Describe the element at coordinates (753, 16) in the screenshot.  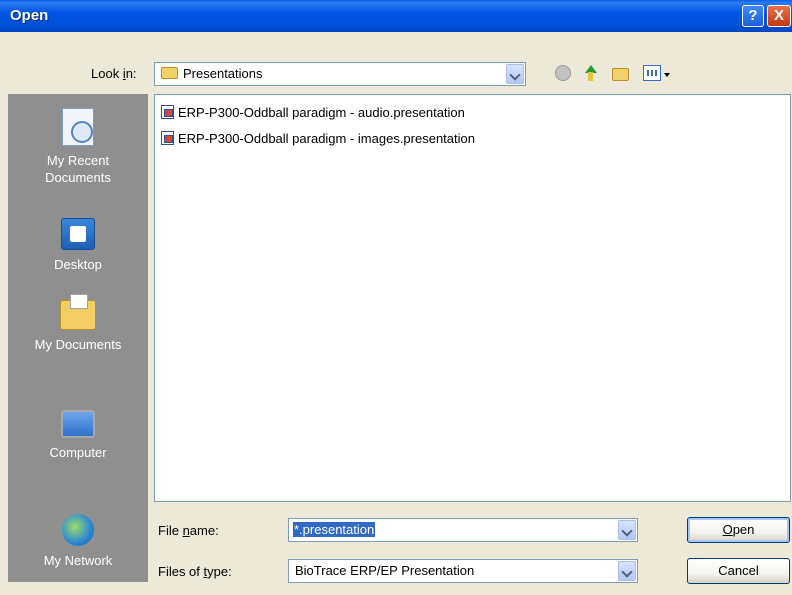
I see `help-button: ?` at that location.